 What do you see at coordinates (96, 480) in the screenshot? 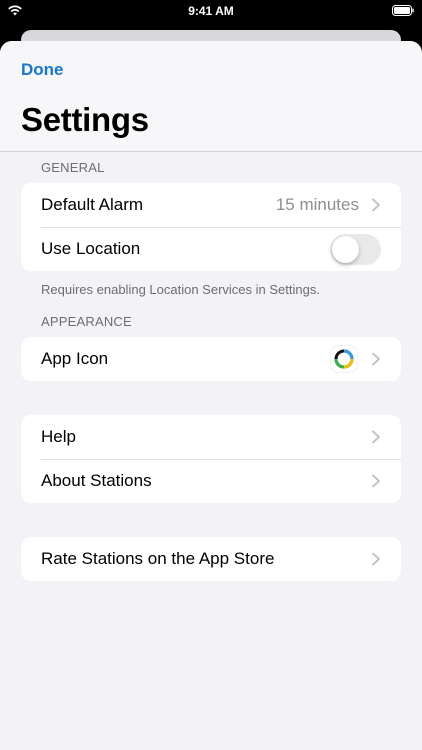
I see `about-label: About Stations` at bounding box center [96, 480].